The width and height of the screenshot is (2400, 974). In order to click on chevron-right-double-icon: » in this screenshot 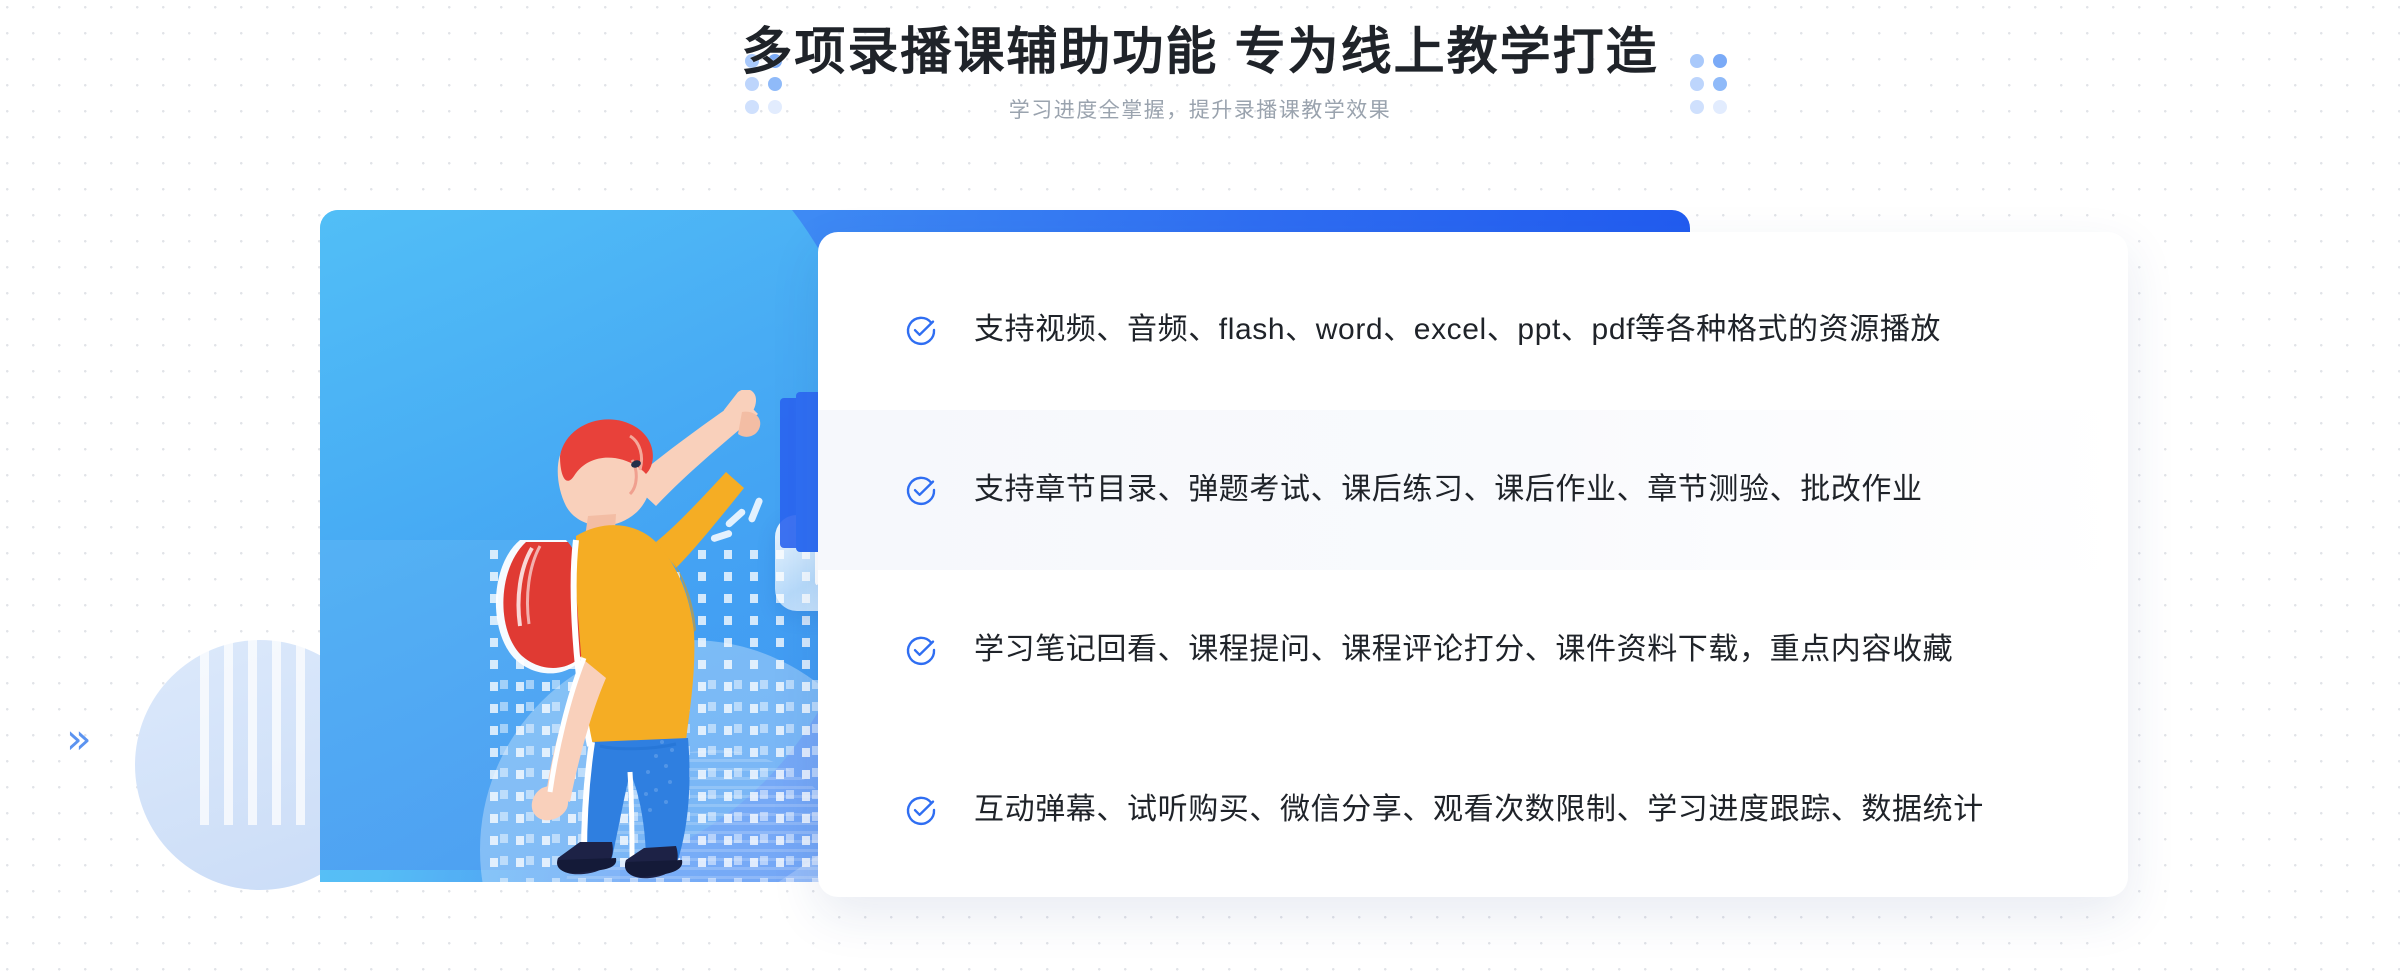, I will do `click(79, 738)`.